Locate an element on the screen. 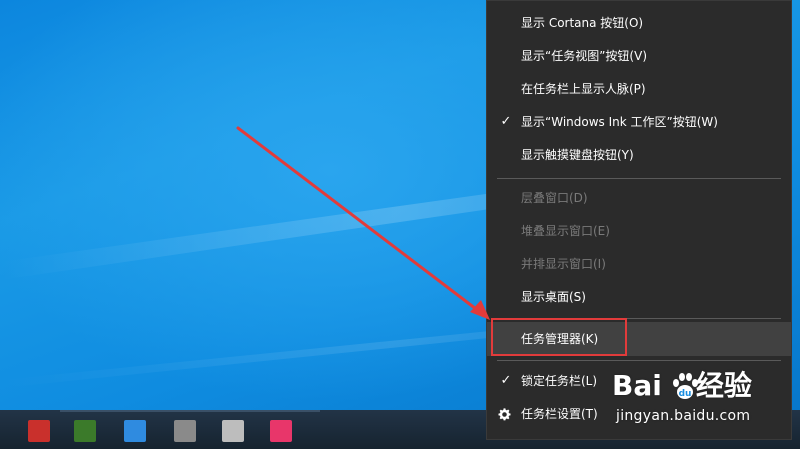 The width and height of the screenshot is (800, 449). annotation-highlight-box is located at coordinates (559, 337).